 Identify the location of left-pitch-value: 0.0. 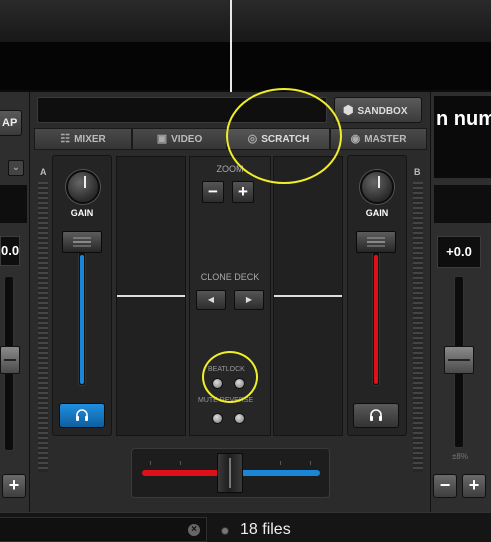
(10, 251).